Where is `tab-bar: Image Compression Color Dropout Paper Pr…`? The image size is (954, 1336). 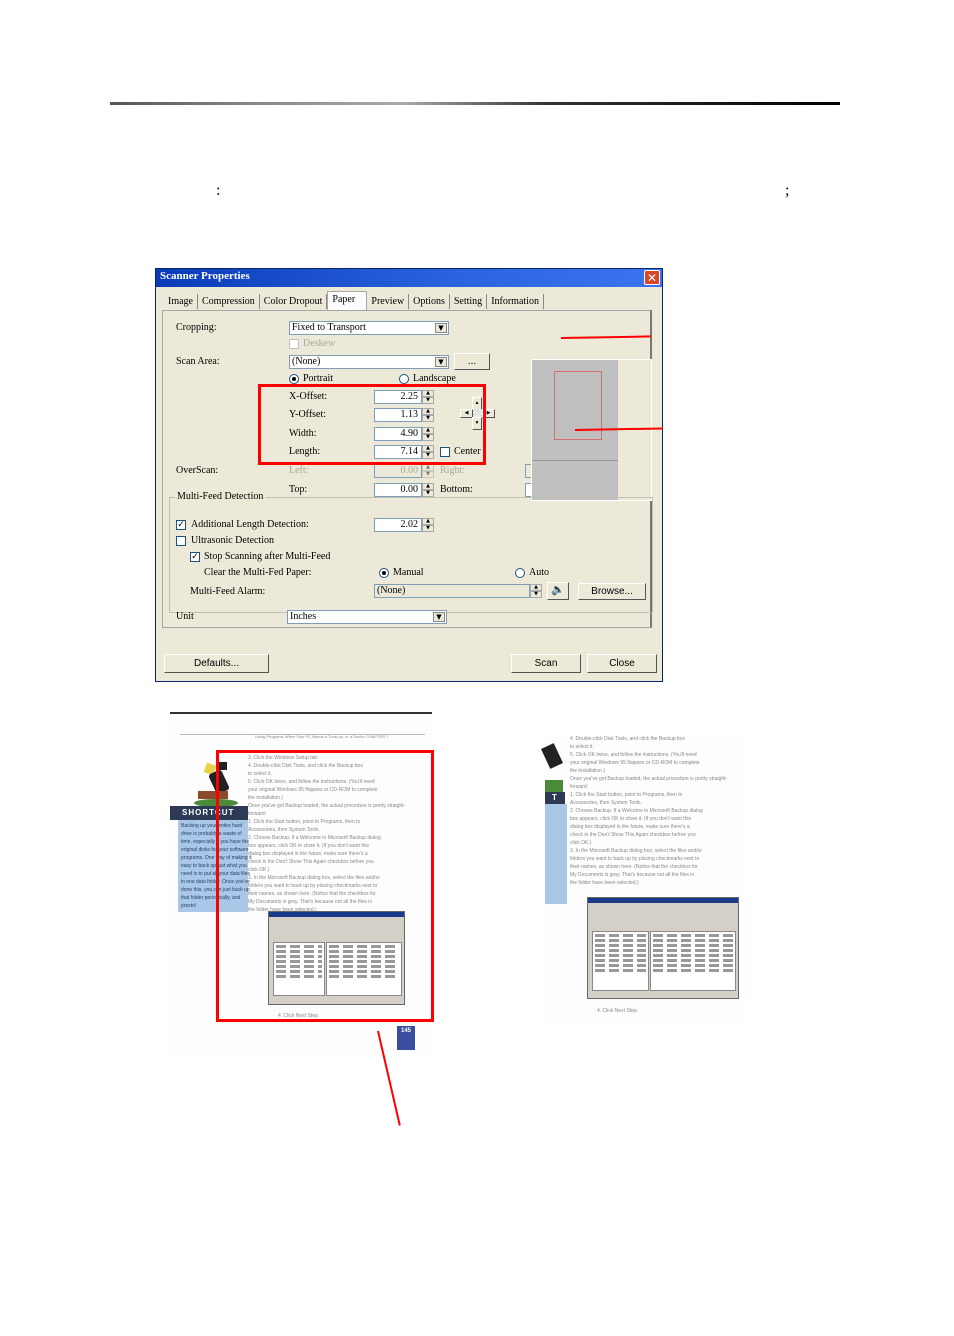
tab-bar: Image Compression Color Dropout Paper Pr… is located at coordinates (354, 301).